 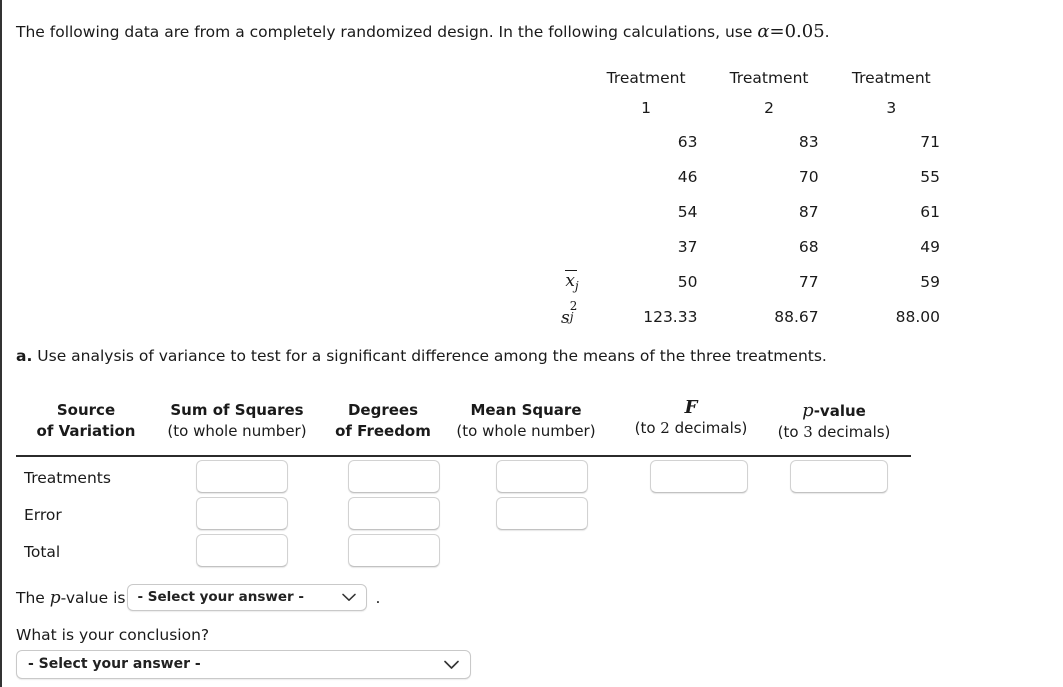 I want to click on data-cell: 54, so click(x=687, y=211).